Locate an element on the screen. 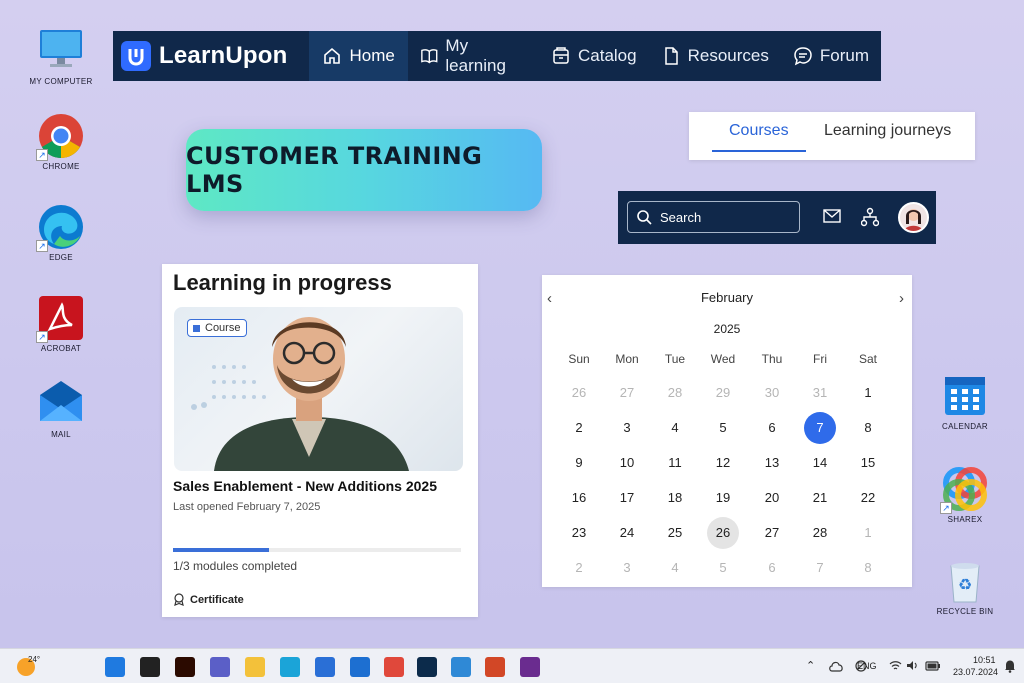 This screenshot has height=683, width=1024. desktop-icon-sharex: ↗ SHAREX is located at coordinates (965, 495).